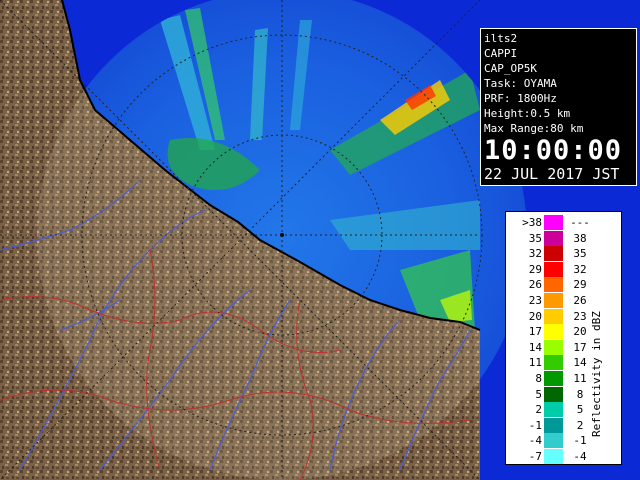 The height and width of the screenshot is (480, 640). What do you see at coordinates (580, 269) in the screenshot?
I see `legend-upper-bound: 32` at bounding box center [580, 269].